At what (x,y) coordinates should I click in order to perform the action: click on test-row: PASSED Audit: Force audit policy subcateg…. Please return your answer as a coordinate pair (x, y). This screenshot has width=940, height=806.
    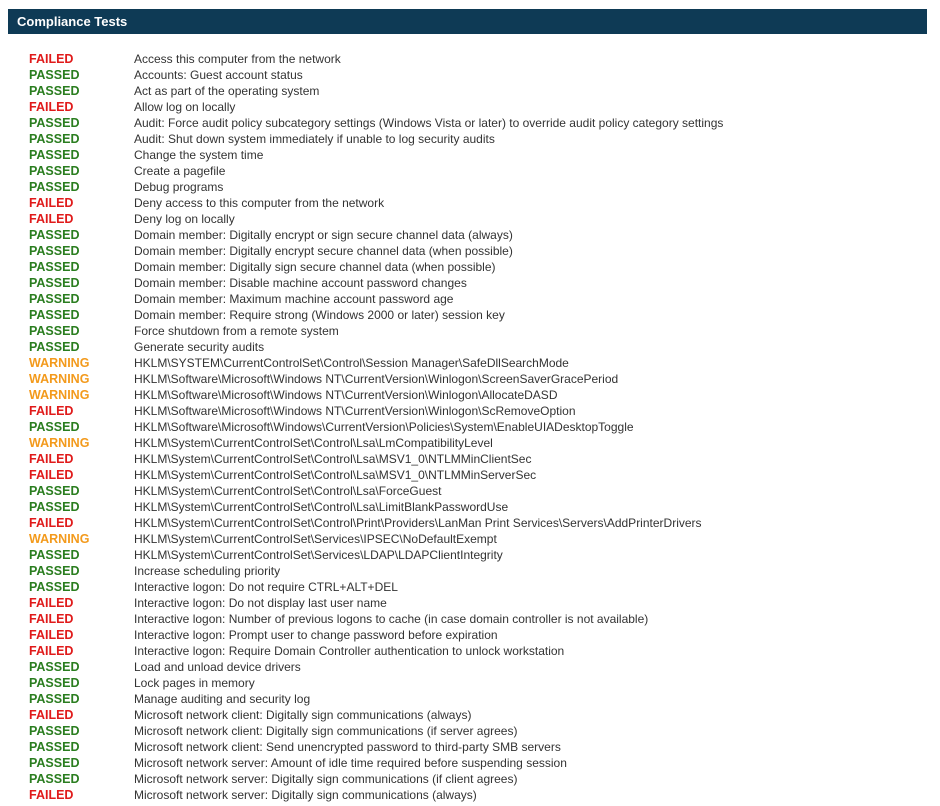
    Looking at the image, I should click on (479, 123).